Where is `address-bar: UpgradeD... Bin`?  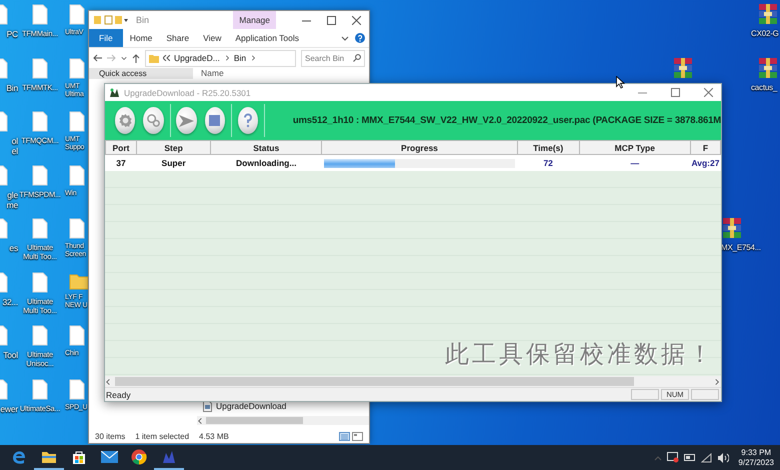 address-bar: UpgradeD... Bin is located at coordinates (220, 58).